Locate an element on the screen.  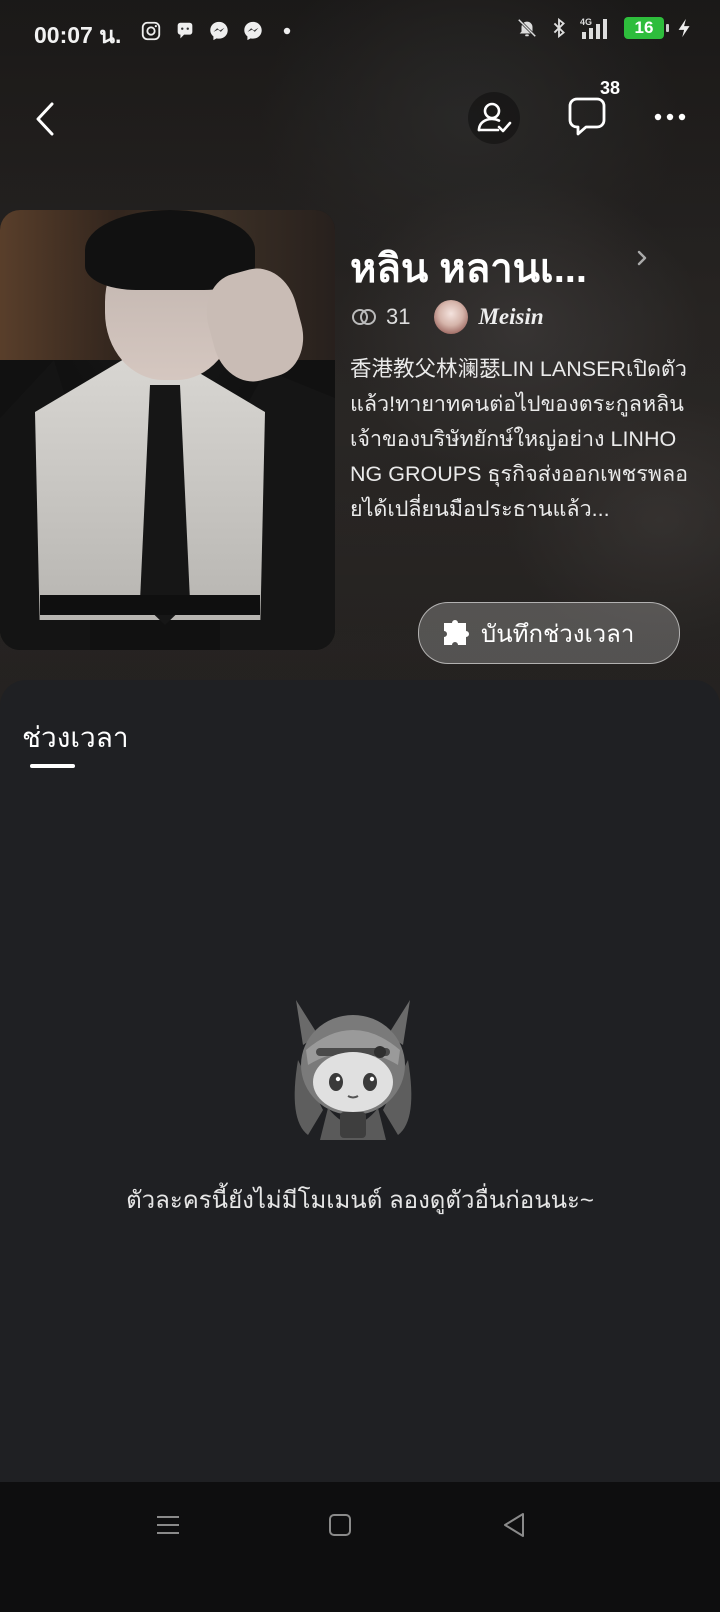
user-check-icon is located at coordinates (494, 117).